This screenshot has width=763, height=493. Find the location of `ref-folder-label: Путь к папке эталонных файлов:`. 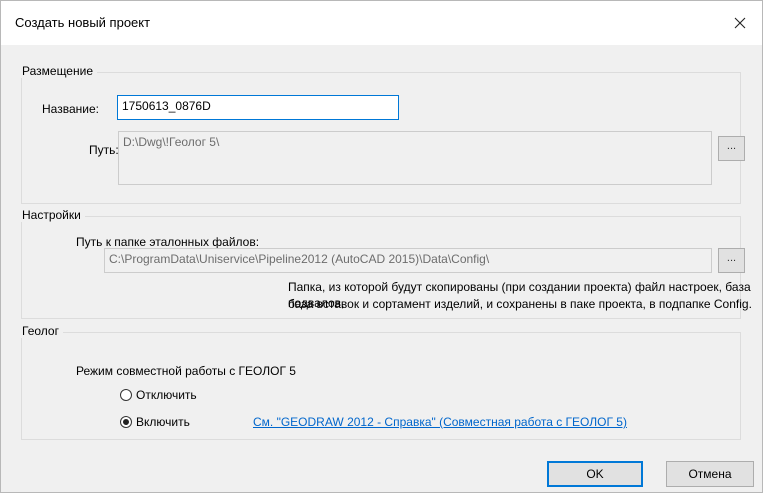

ref-folder-label: Путь к папке эталонных файлов: is located at coordinates (168, 242).